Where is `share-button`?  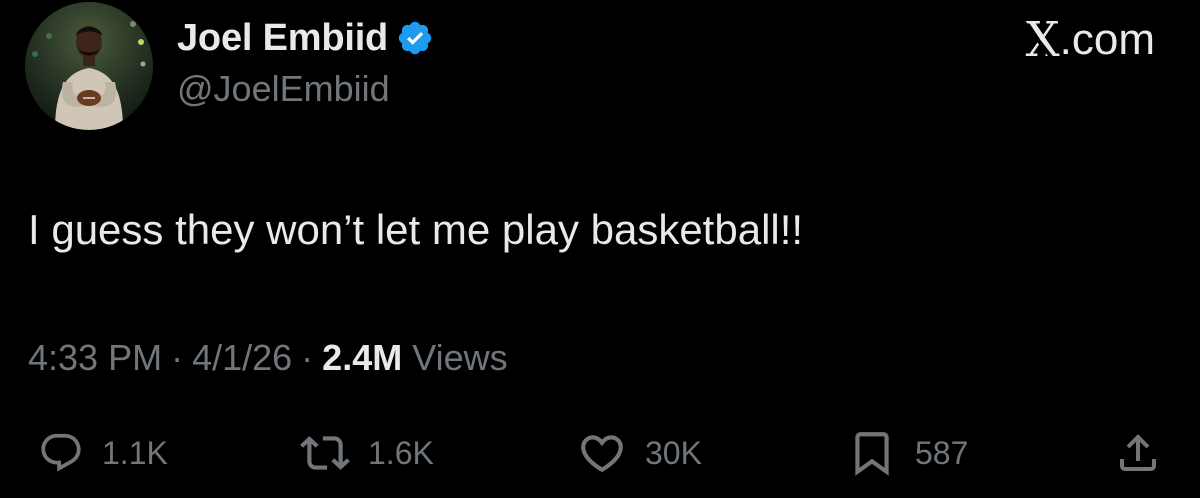
share-button is located at coordinates (1138, 453).